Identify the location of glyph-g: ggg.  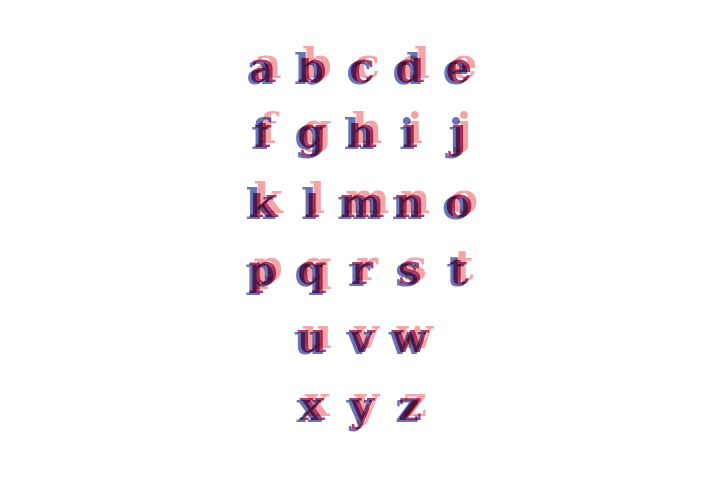
(312, 131).